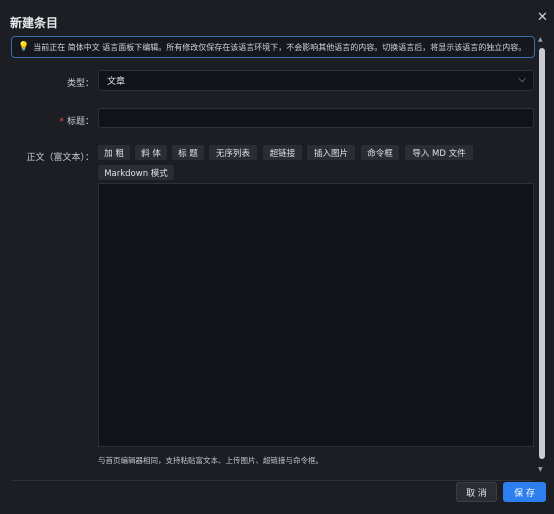 The width and height of the screenshot is (554, 514). I want to click on insert-image-button: 插入图片, so click(331, 152).